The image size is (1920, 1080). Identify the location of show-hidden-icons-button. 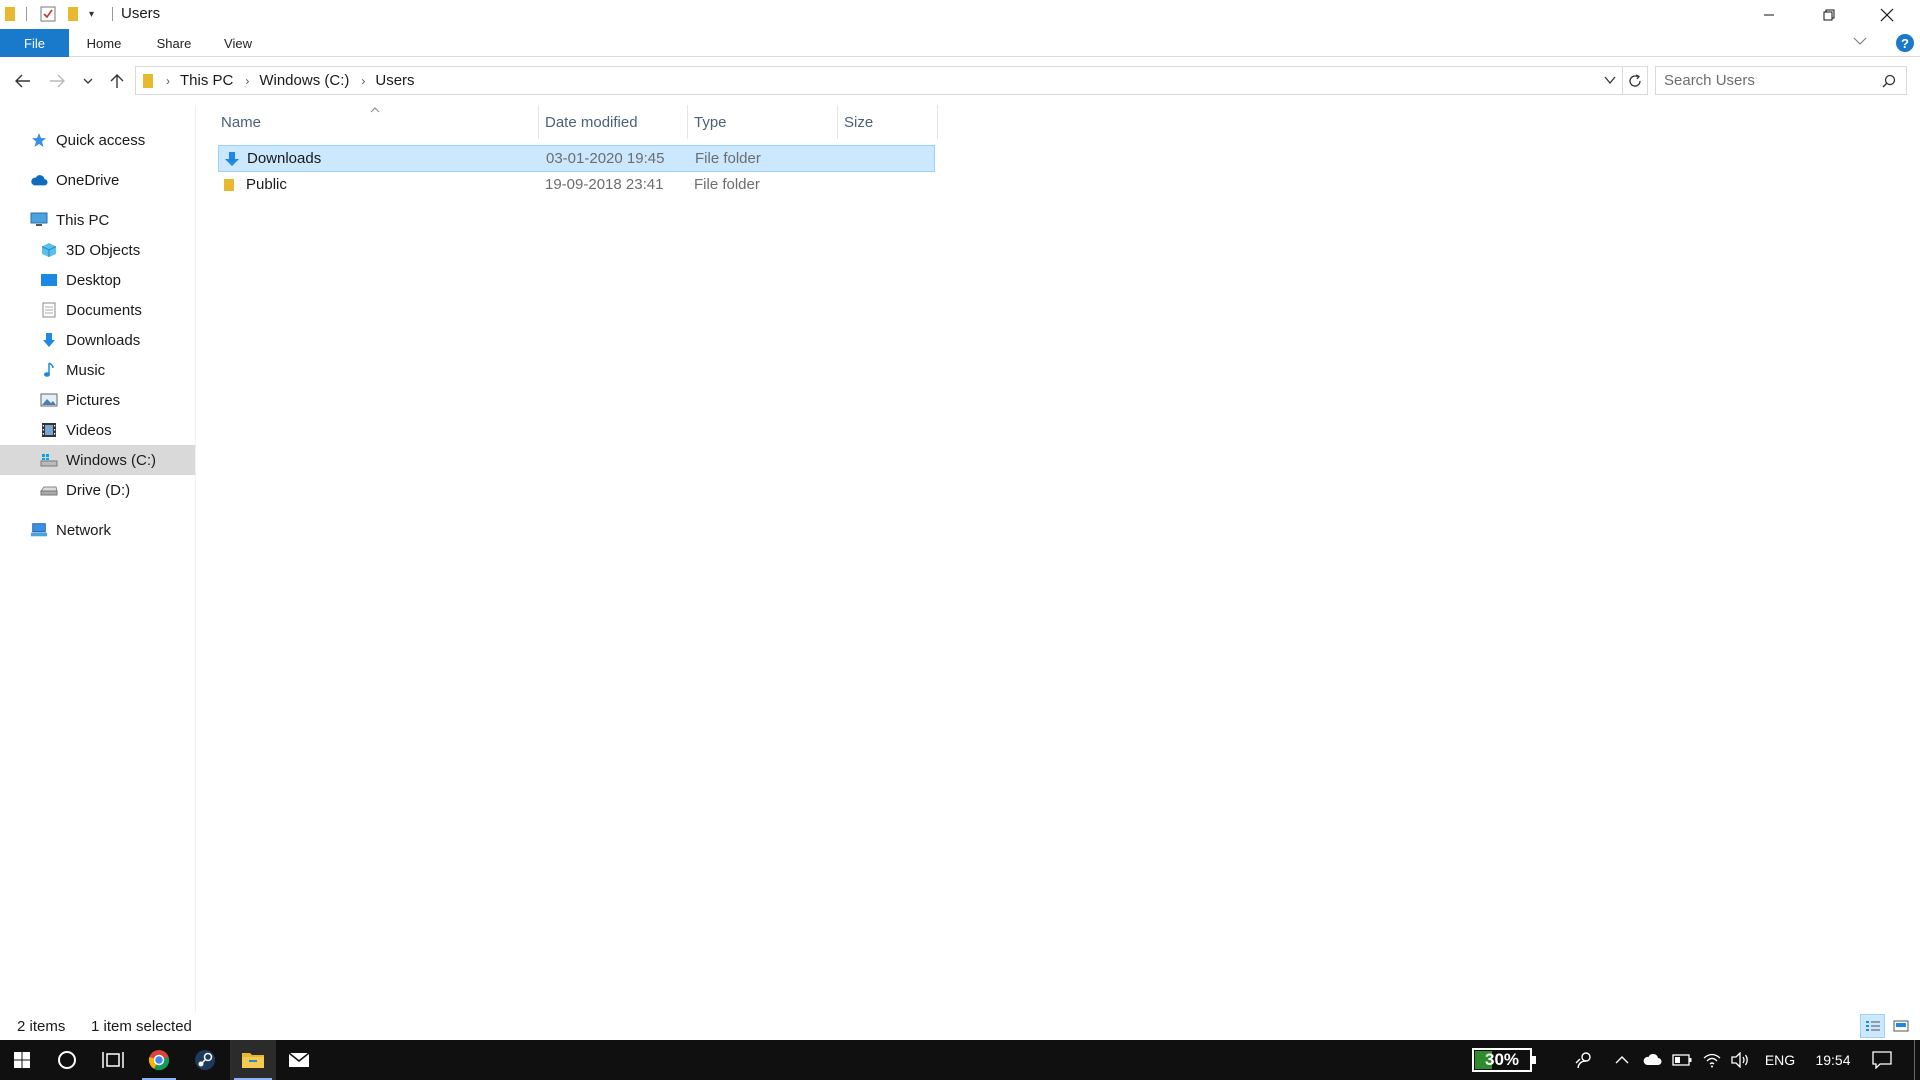
(1622, 1060).